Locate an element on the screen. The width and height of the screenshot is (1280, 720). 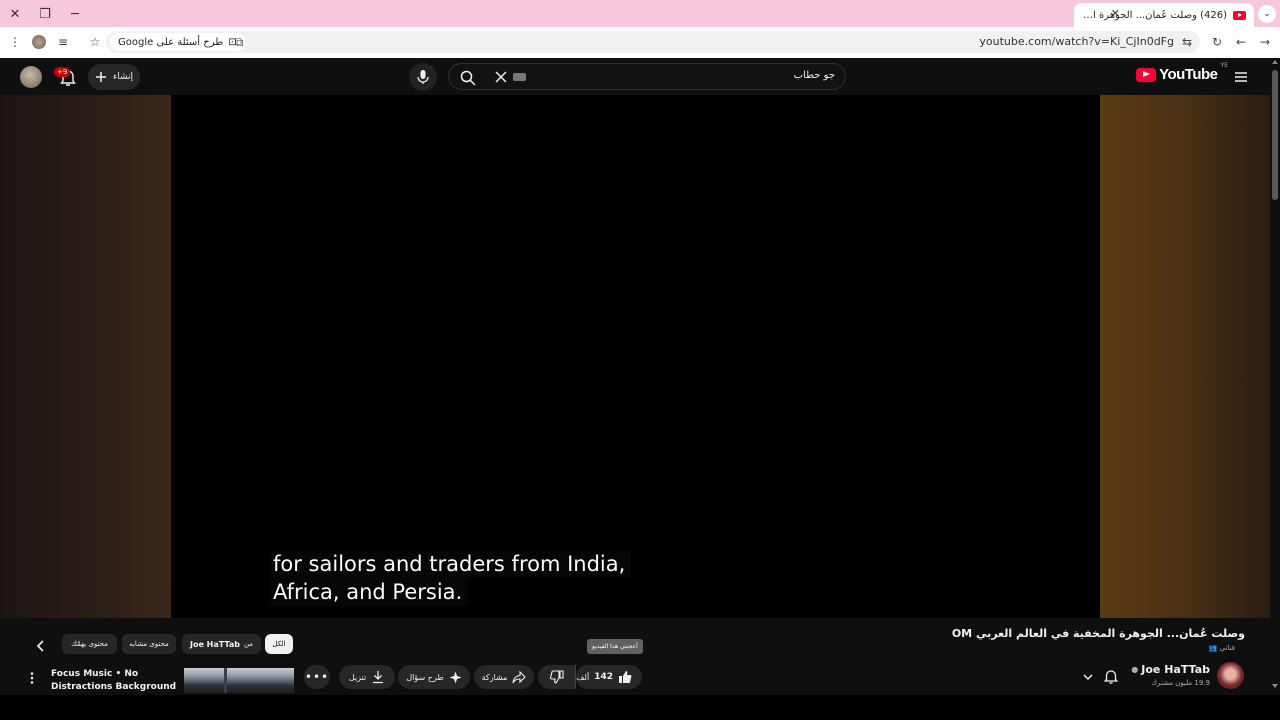
like-button: 142 ألف is located at coordinates (609, 677).